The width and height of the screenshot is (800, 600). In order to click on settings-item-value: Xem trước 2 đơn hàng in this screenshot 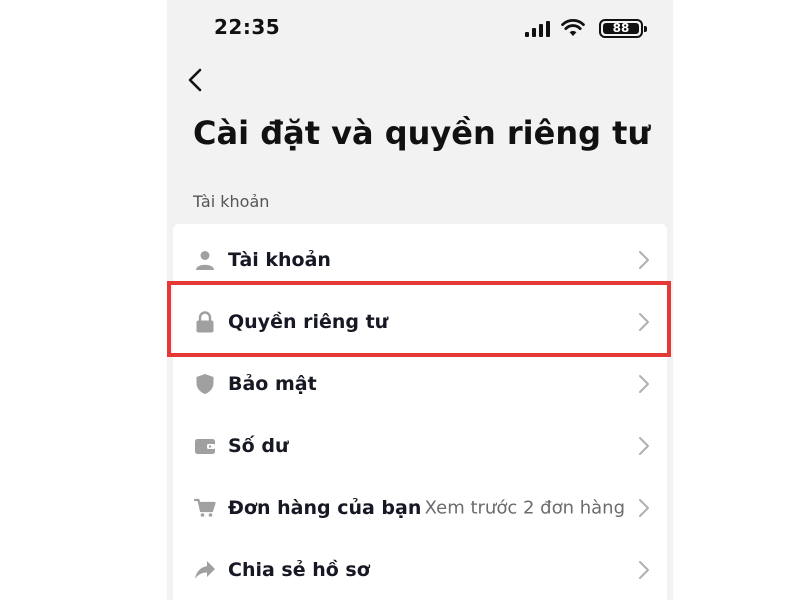, I will do `click(524, 508)`.